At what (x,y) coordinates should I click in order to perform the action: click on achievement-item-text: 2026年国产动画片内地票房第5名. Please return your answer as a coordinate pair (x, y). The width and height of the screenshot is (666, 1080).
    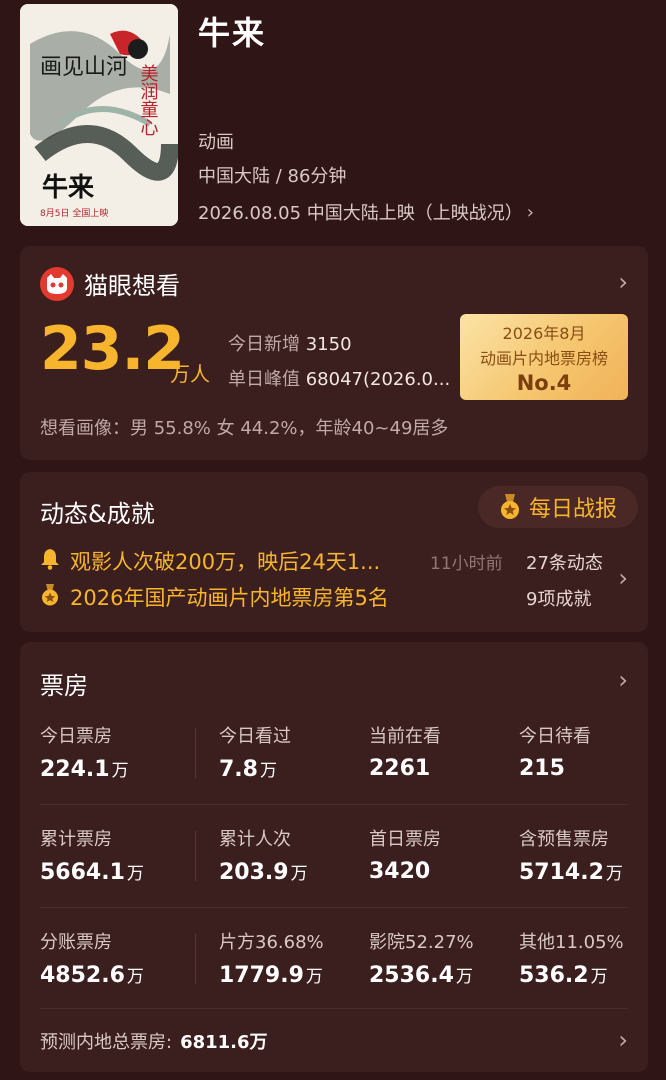
    Looking at the image, I should click on (229, 598).